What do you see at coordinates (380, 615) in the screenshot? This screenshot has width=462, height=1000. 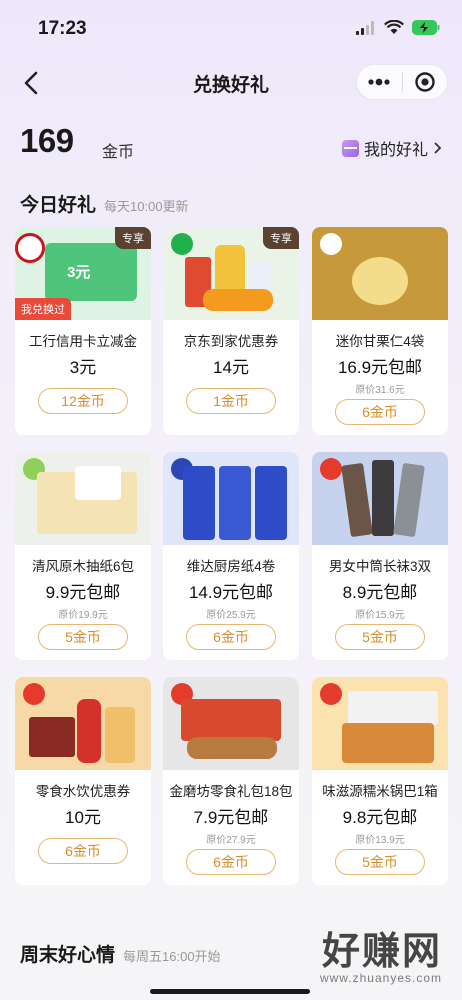 I see `original-price: 原价15.9元` at bounding box center [380, 615].